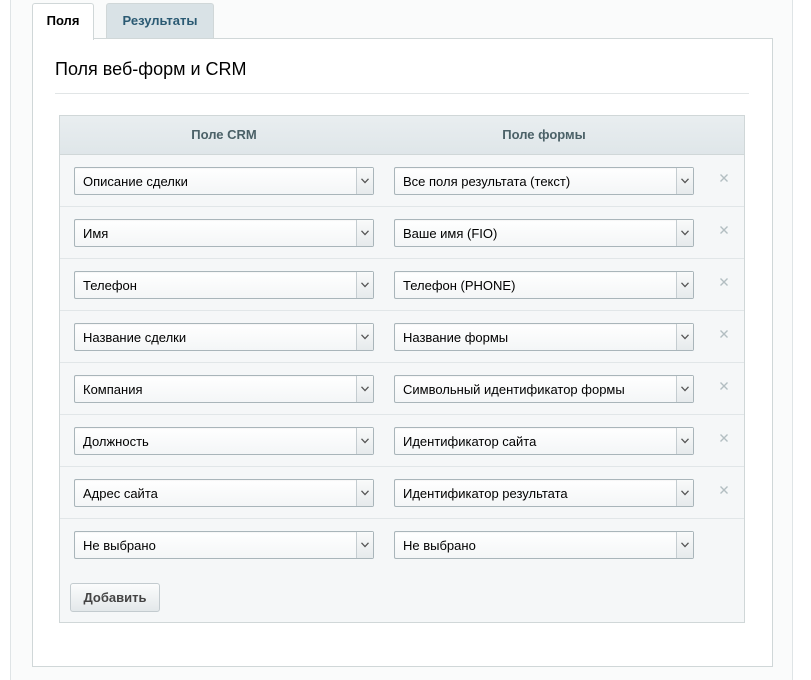 The width and height of the screenshot is (811, 680). What do you see at coordinates (224, 233) in the screenshot?
I see `crm-field-select: Имя` at bounding box center [224, 233].